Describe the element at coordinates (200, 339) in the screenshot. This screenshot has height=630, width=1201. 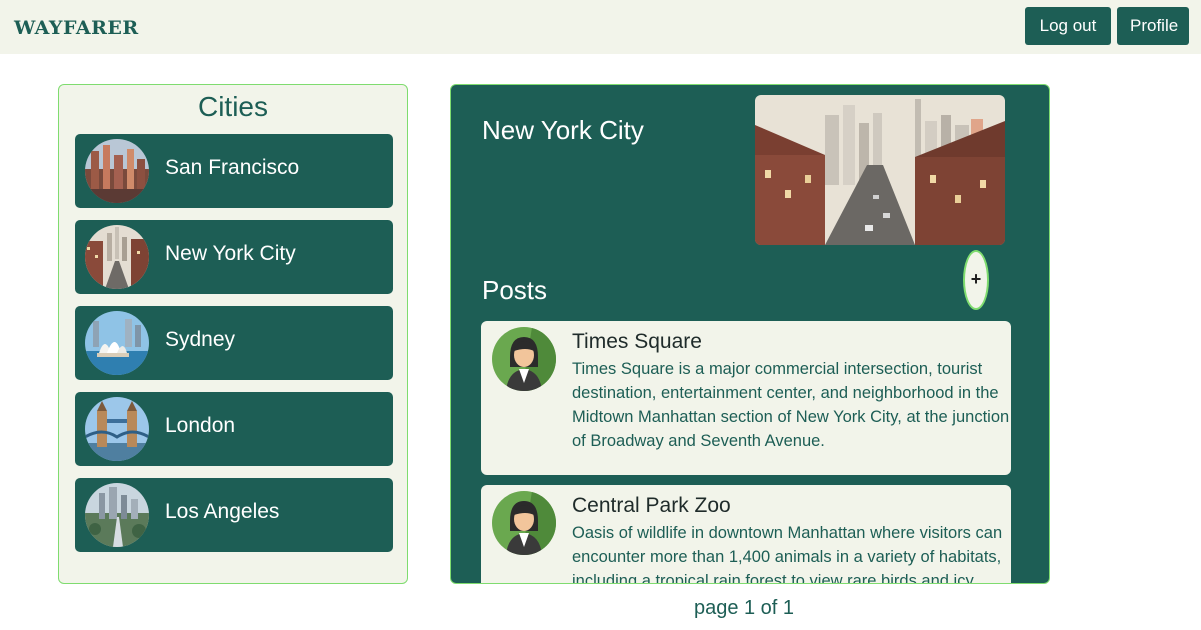
I see `city-item-label: Sydney` at that location.